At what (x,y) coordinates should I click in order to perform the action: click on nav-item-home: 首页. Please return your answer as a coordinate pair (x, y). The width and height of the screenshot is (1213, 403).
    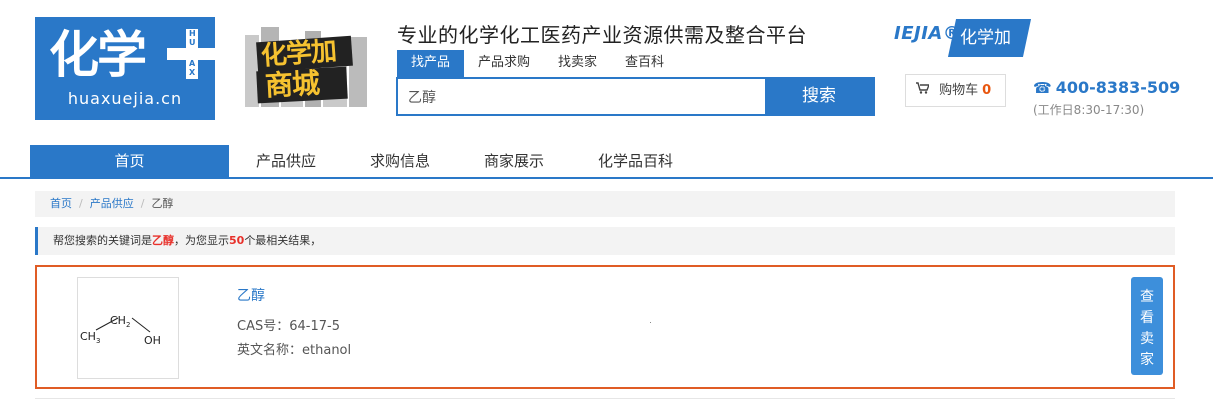
    Looking at the image, I should click on (129, 161).